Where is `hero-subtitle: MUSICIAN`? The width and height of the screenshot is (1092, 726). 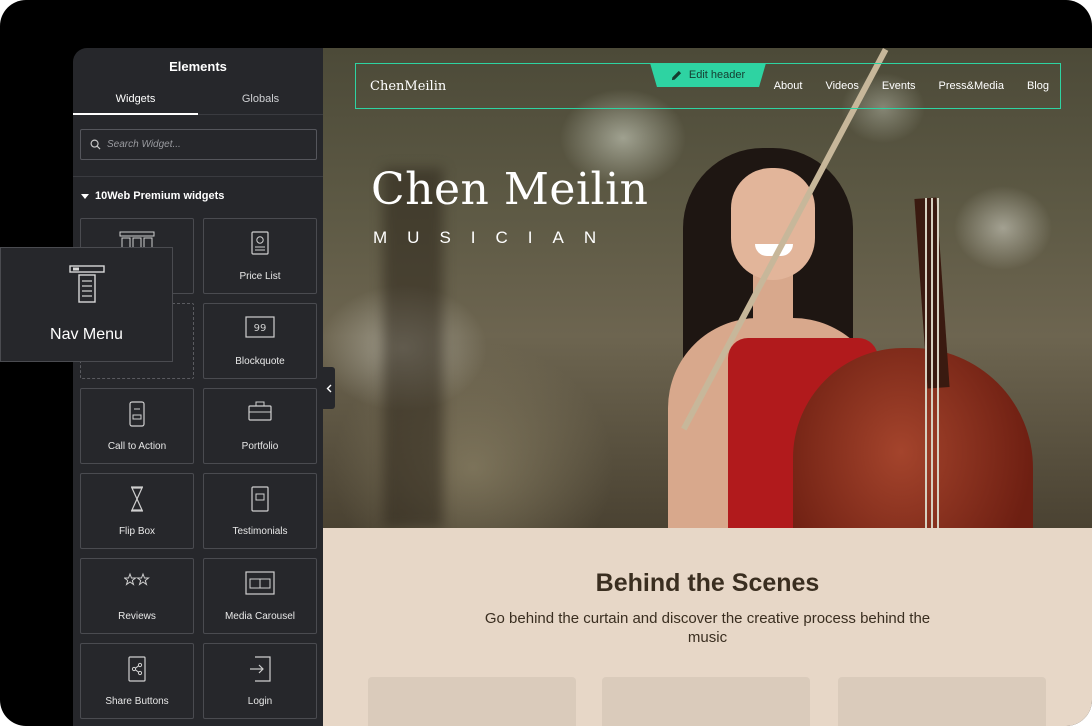
hero-subtitle: MUSICIAN is located at coordinates (495, 237).